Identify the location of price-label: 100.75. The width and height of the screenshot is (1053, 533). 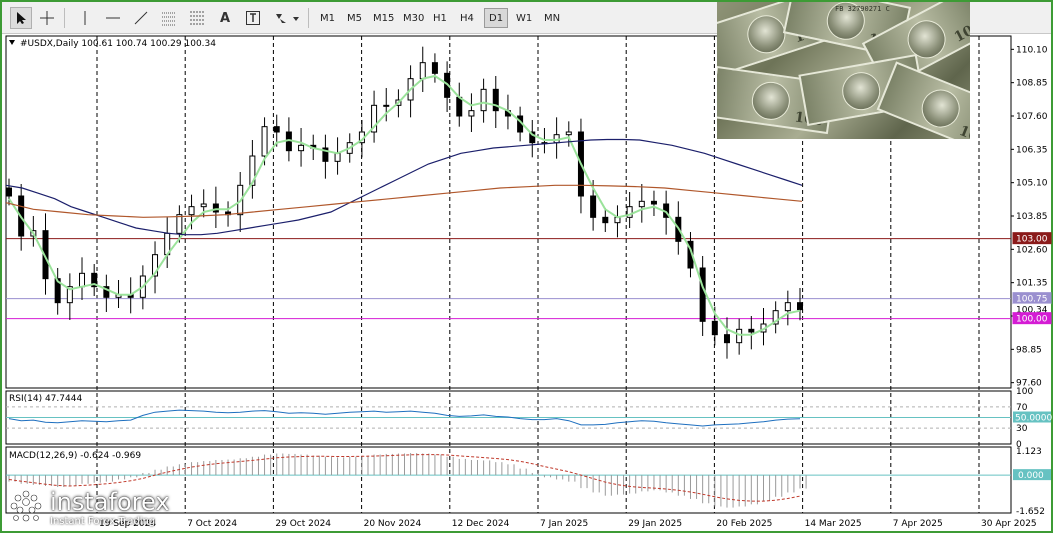
(1032, 300).